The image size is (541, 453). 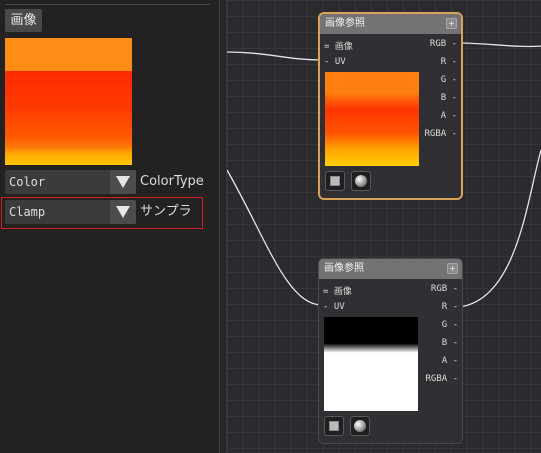 What do you see at coordinates (27, 212) in the screenshot?
I see `sampler-value: Clamp` at bounding box center [27, 212].